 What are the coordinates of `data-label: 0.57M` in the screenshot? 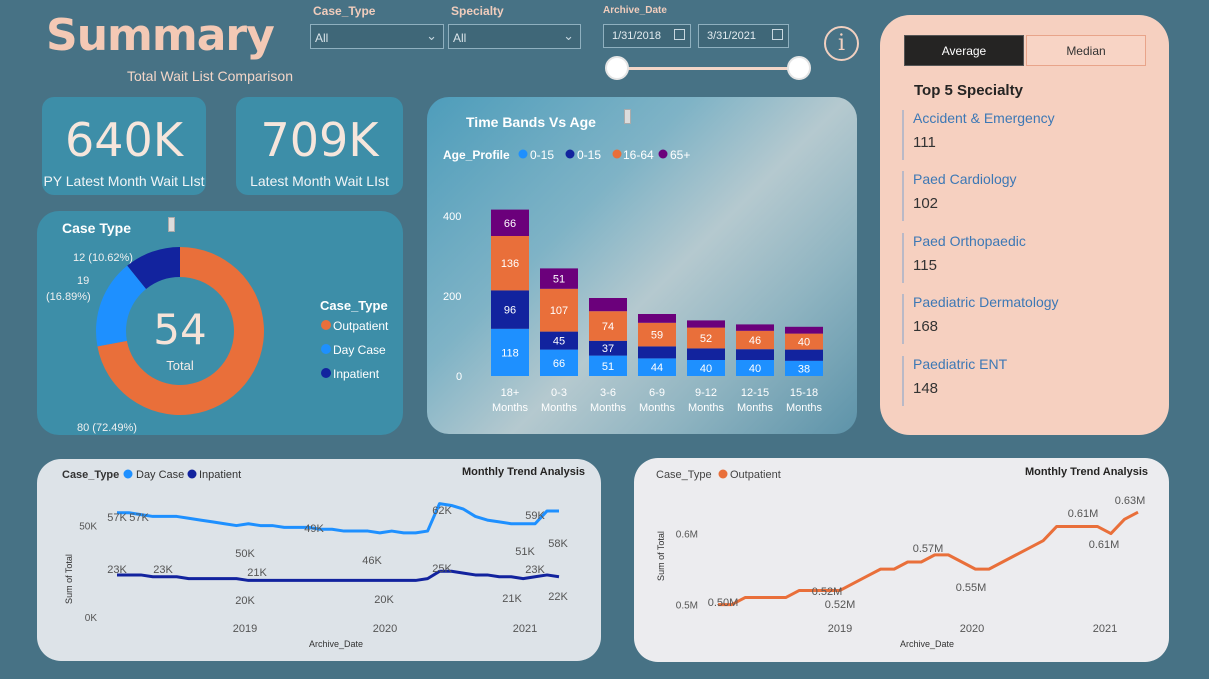 It's located at (928, 549).